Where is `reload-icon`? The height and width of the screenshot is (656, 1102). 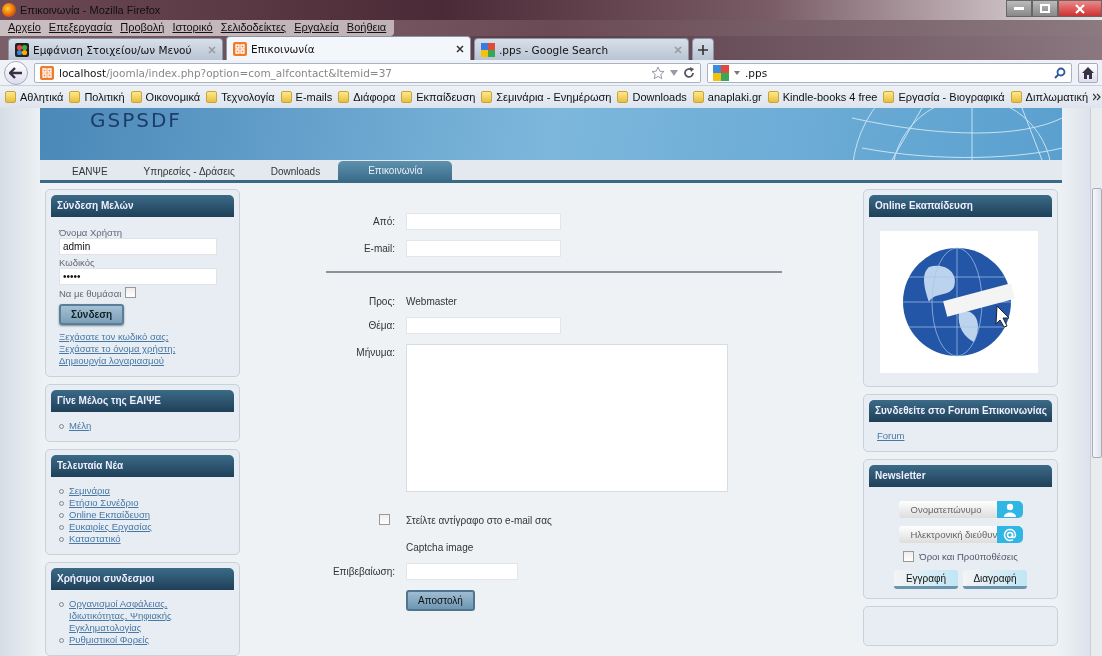
reload-icon is located at coordinates (689, 72).